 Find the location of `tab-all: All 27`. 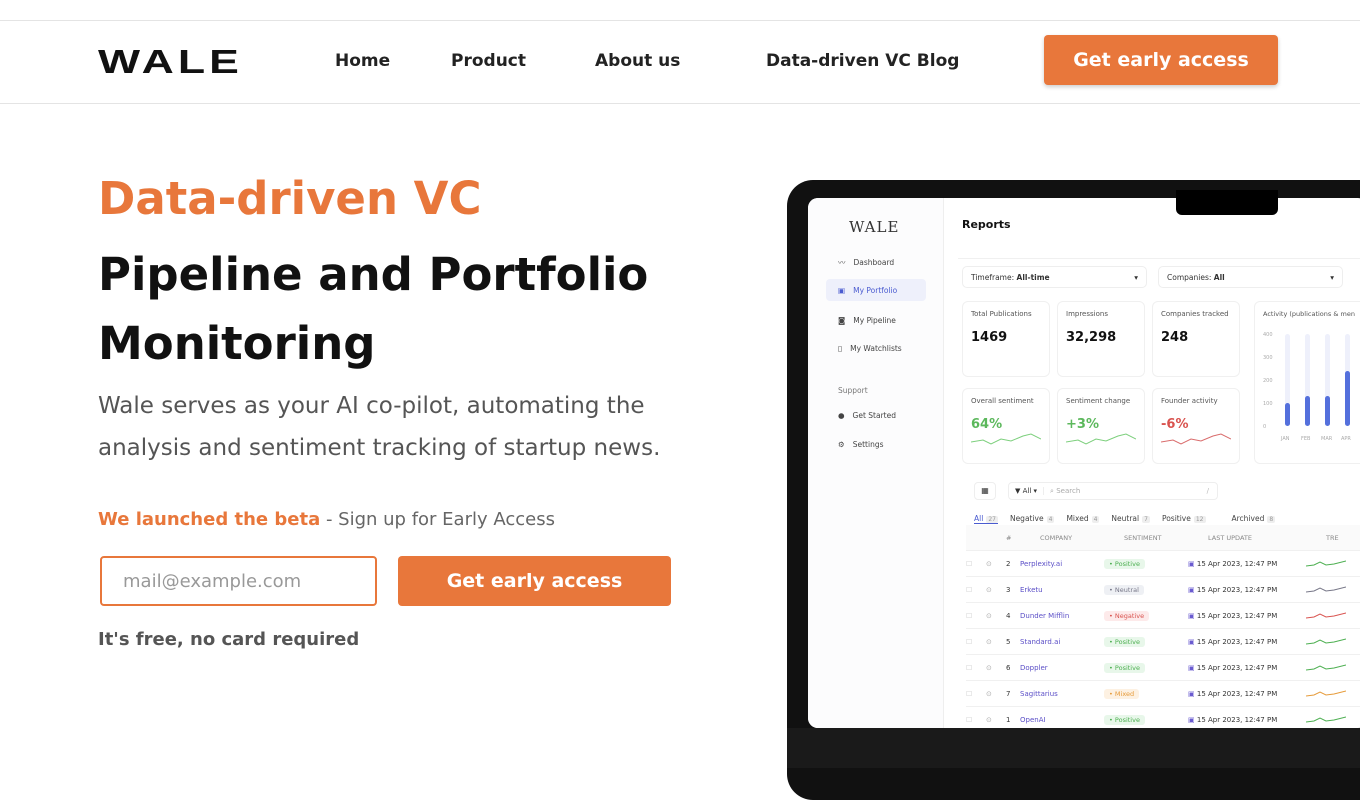

tab-all: All 27 is located at coordinates (986, 519).